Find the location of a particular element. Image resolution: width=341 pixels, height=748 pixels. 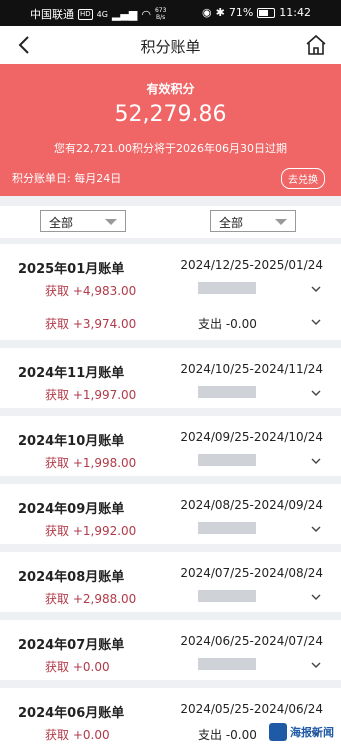

time-filter-select: 全部 is located at coordinates (253, 221).